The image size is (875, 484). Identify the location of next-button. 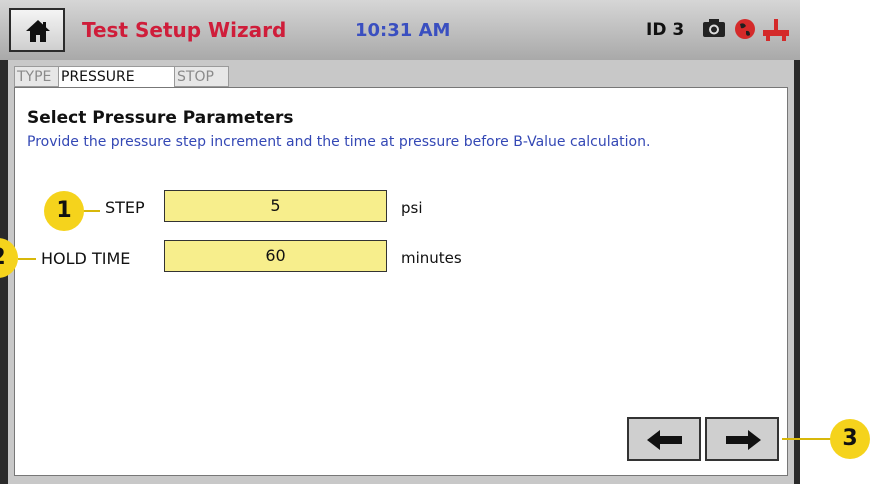
(742, 439).